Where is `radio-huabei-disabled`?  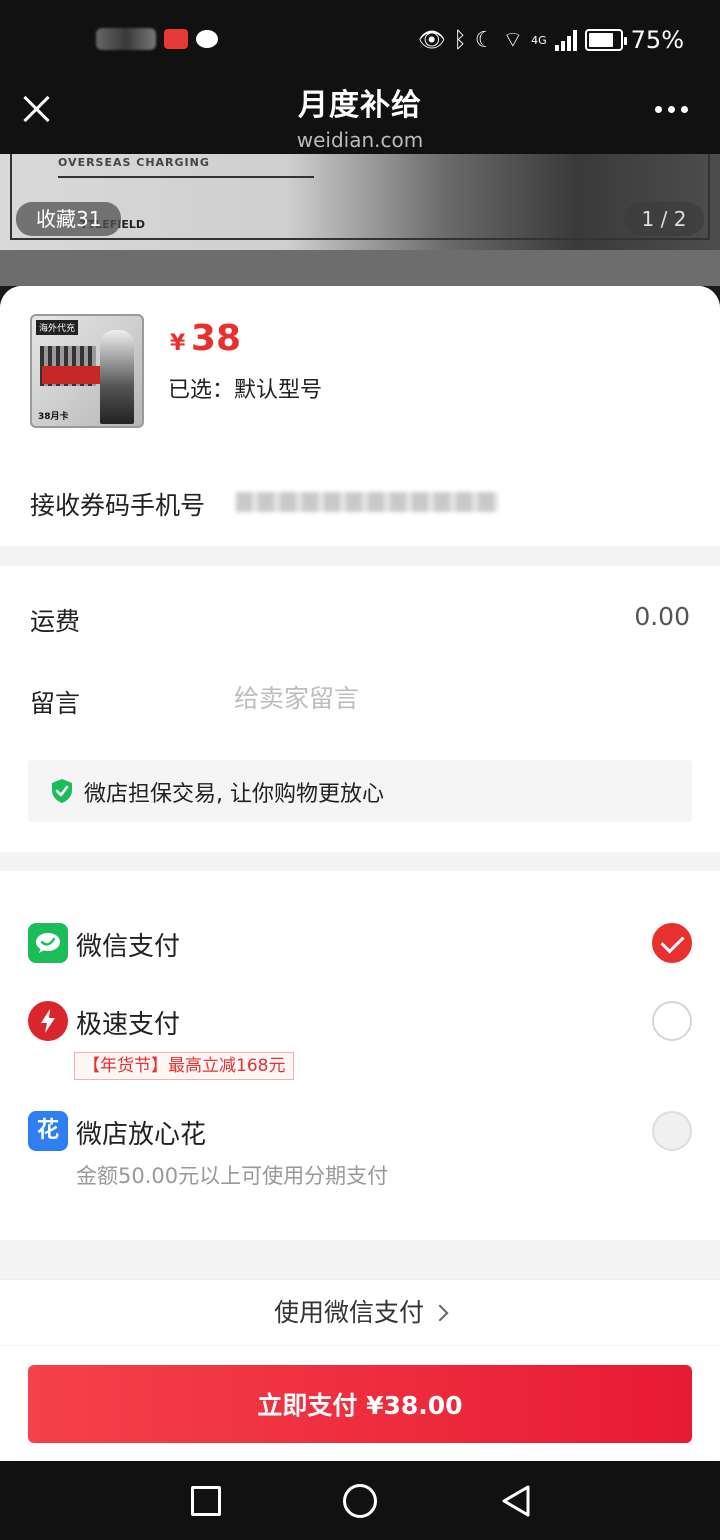
radio-huabei-disabled is located at coordinates (672, 1131).